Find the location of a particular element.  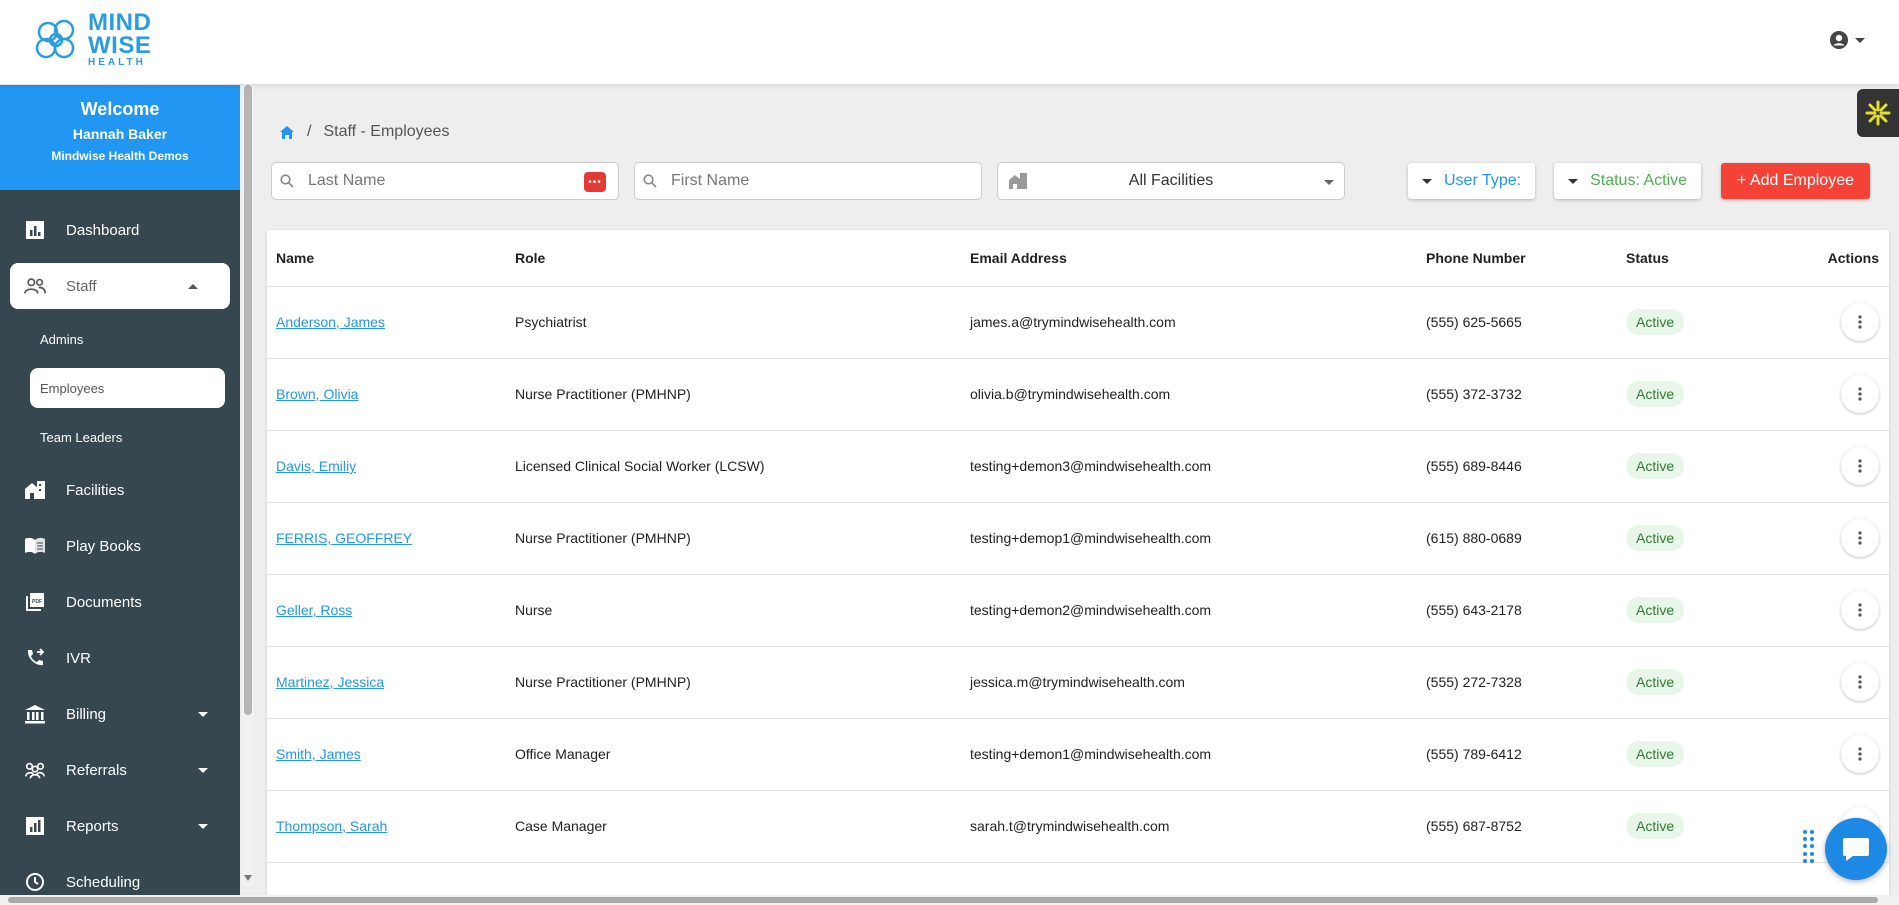

horizontal-scrollbar is located at coordinates (949, 900).